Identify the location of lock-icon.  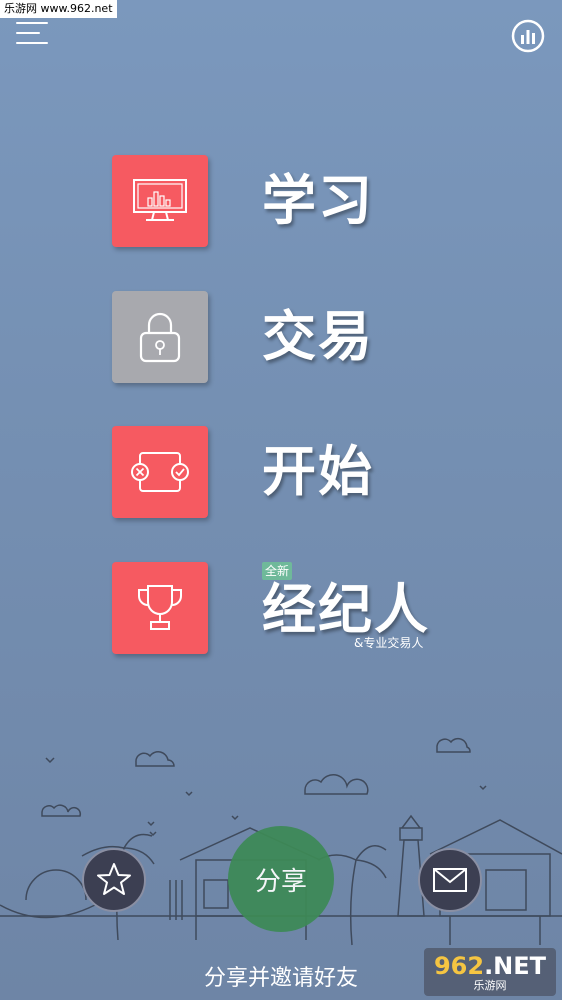
(160, 337).